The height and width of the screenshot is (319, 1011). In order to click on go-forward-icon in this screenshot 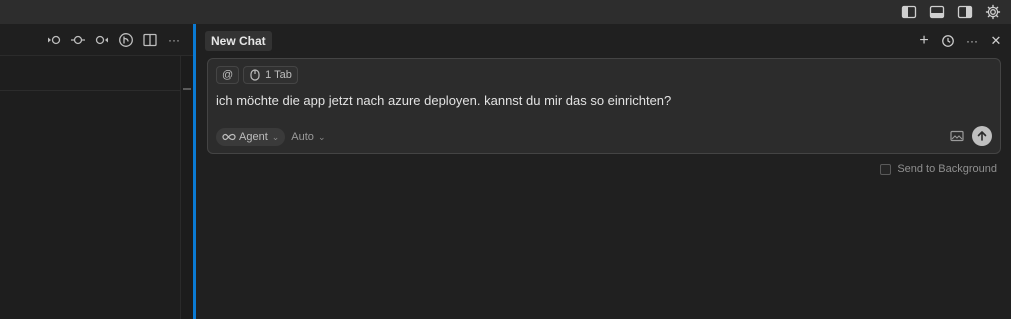, I will do `click(102, 40)`.